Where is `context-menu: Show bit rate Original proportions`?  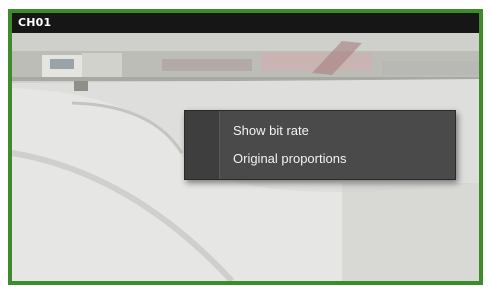
context-menu: Show bit rate Original proportions is located at coordinates (320, 145).